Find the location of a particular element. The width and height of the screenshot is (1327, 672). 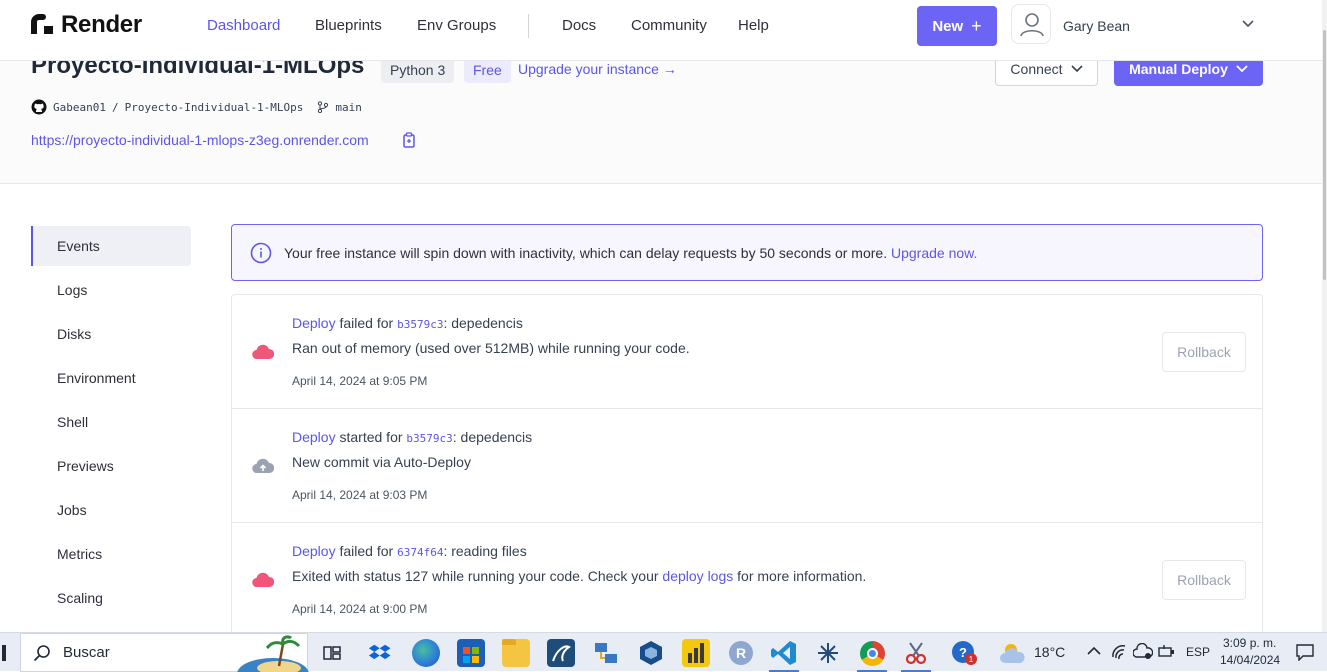

commit-message: : reading files is located at coordinates (485, 551).